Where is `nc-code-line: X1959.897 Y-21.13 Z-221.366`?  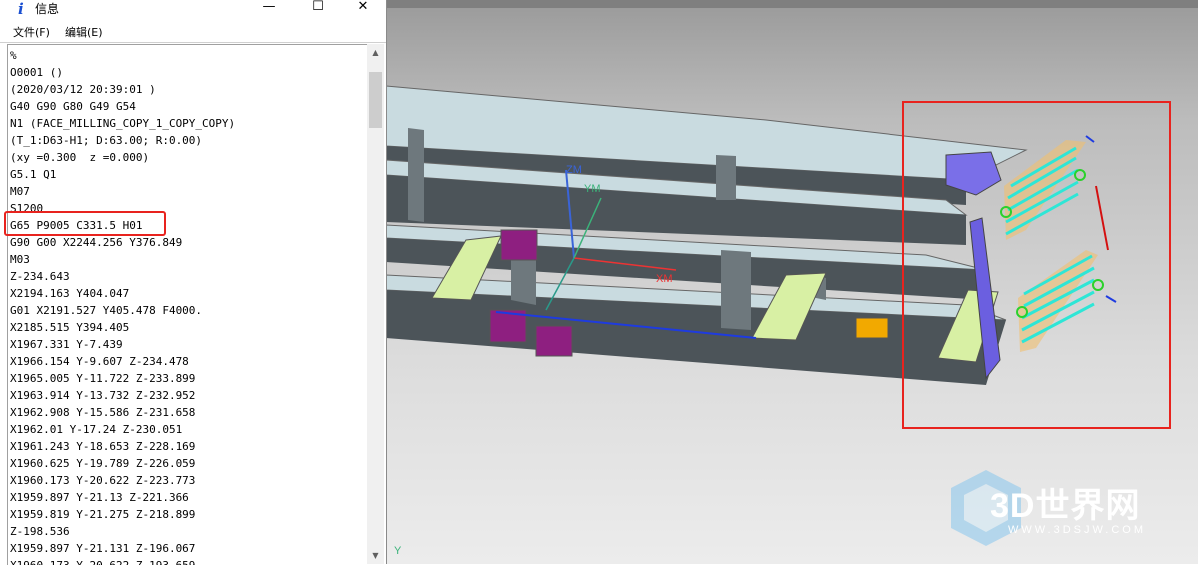 nc-code-line: X1959.897 Y-21.13 Z-221.366 is located at coordinates (99, 497).